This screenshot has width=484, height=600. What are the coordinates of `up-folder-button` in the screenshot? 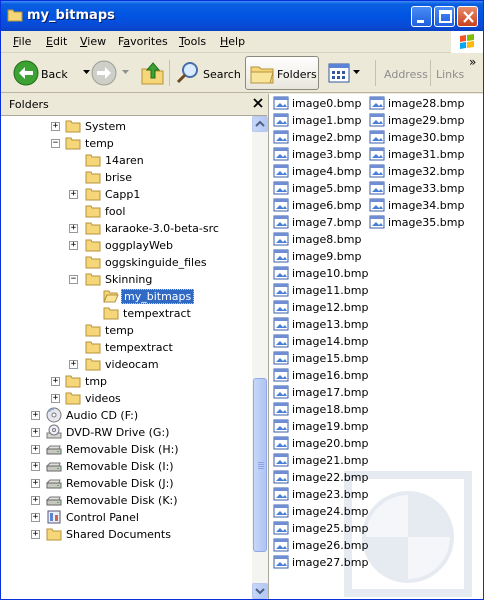 It's located at (153, 73).